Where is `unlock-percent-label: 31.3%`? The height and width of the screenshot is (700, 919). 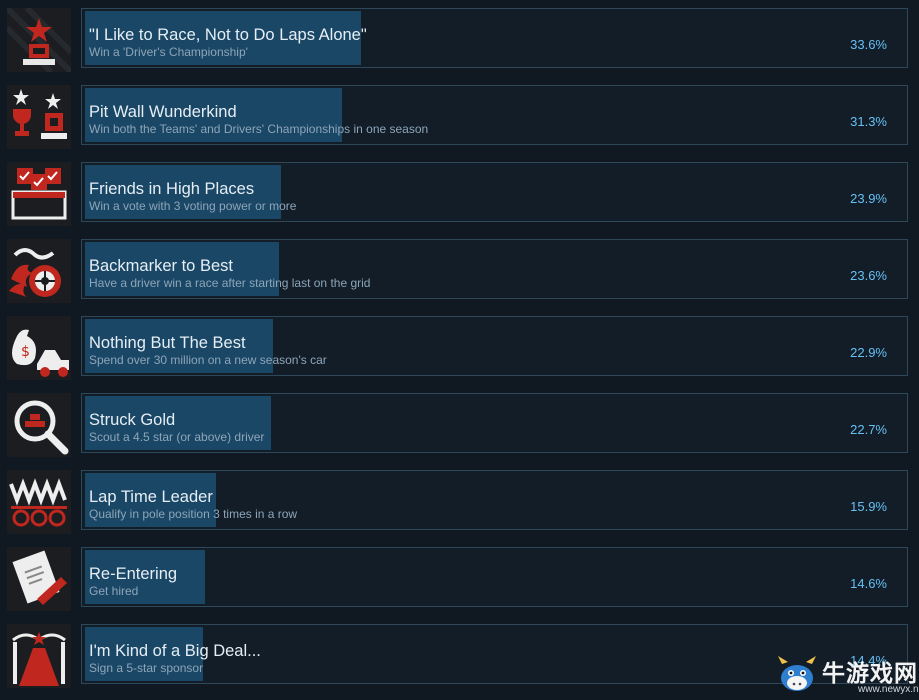 unlock-percent-label: 31.3% is located at coordinates (868, 121).